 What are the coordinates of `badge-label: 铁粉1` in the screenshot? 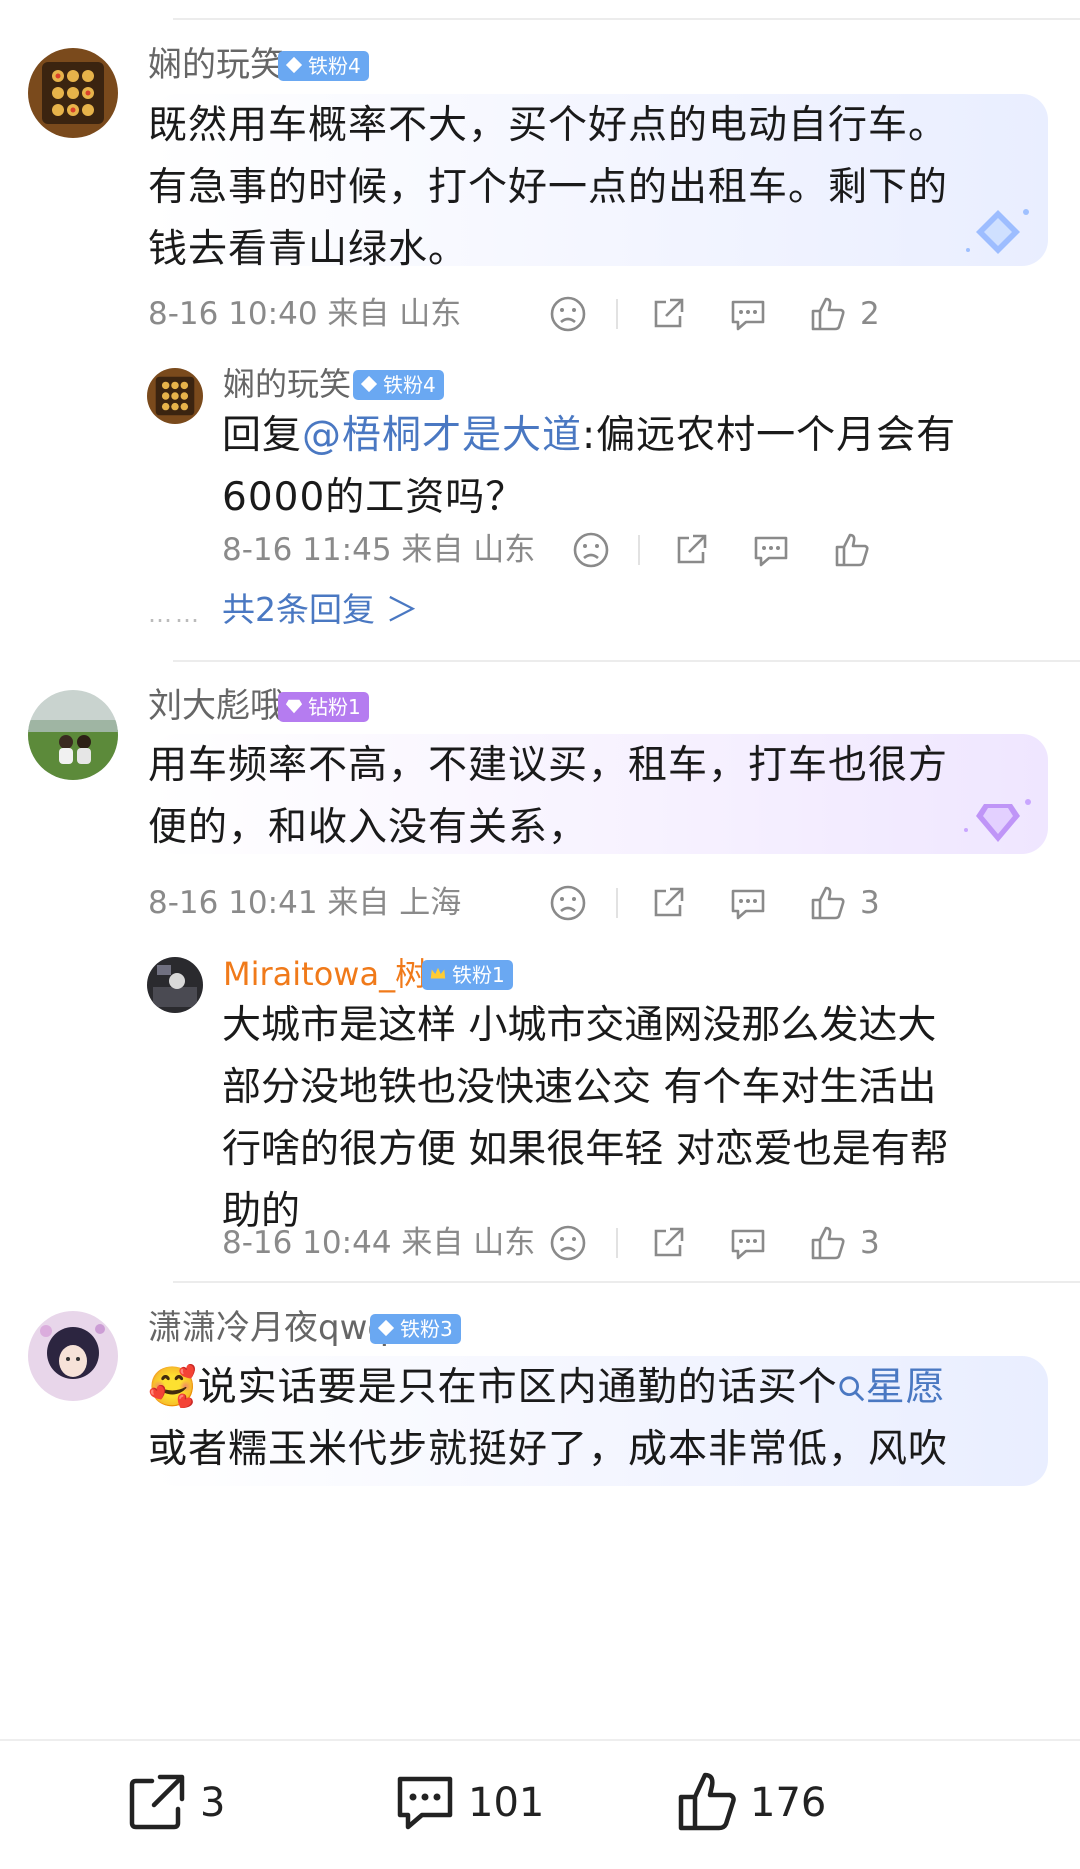 It's located at (478, 975).